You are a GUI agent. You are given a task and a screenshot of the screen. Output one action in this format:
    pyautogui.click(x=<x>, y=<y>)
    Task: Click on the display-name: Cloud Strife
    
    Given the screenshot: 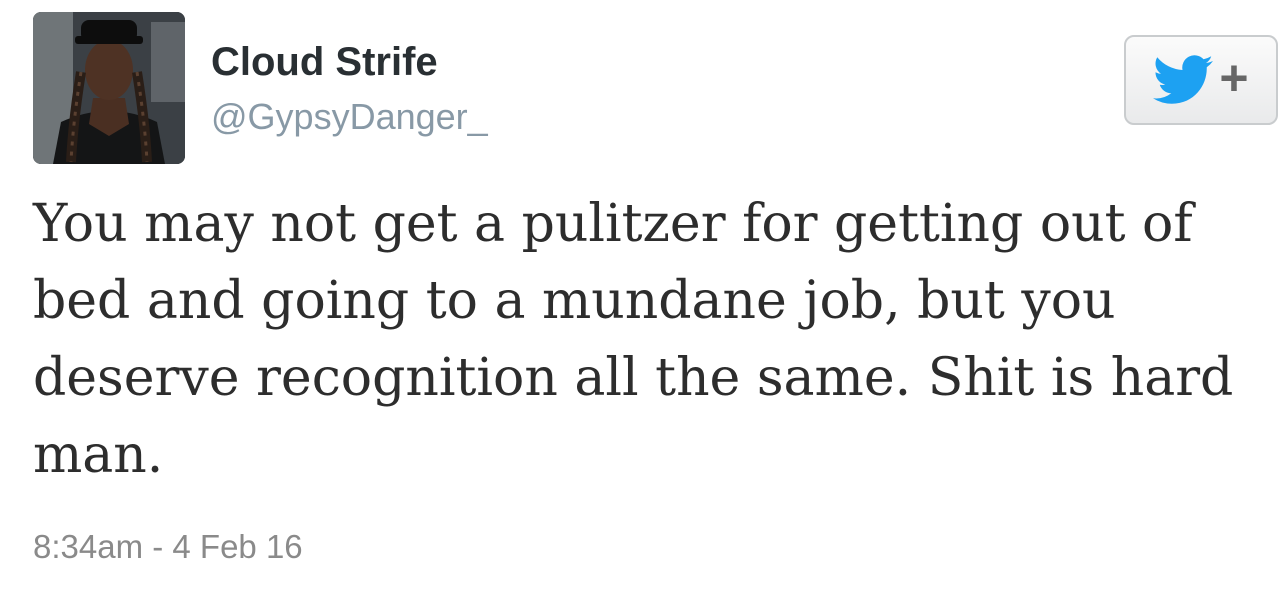 What is the action you would take?
    pyautogui.click(x=324, y=62)
    